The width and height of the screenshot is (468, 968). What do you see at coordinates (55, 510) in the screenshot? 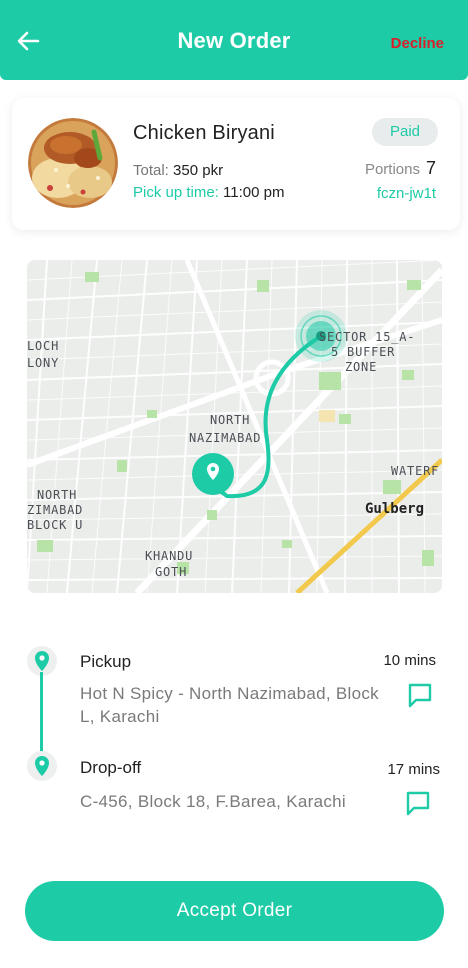
I see `map-label-nazimabad: ZIMABAD` at bounding box center [55, 510].